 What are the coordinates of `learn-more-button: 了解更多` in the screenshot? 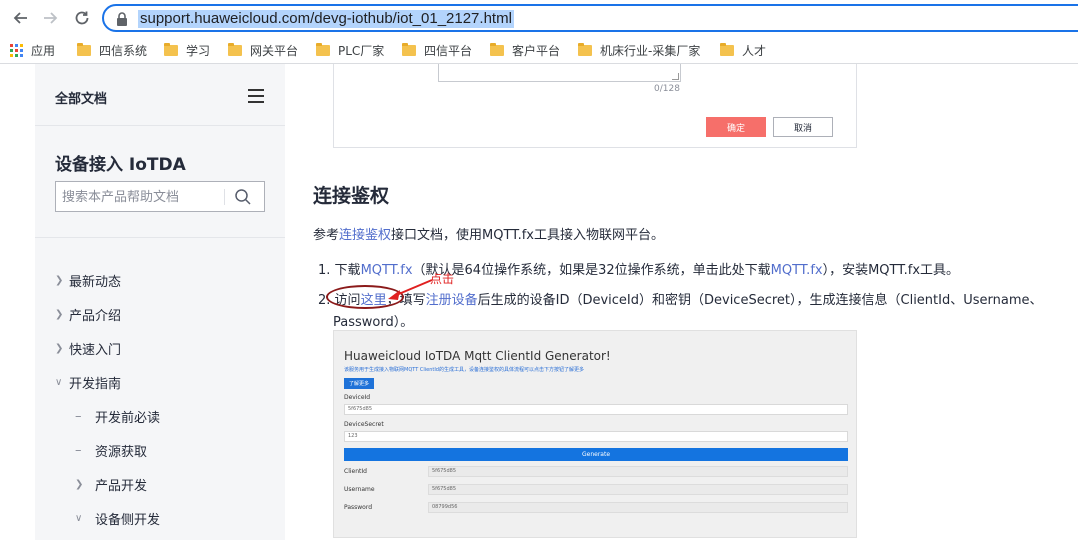 It's located at (359, 383).